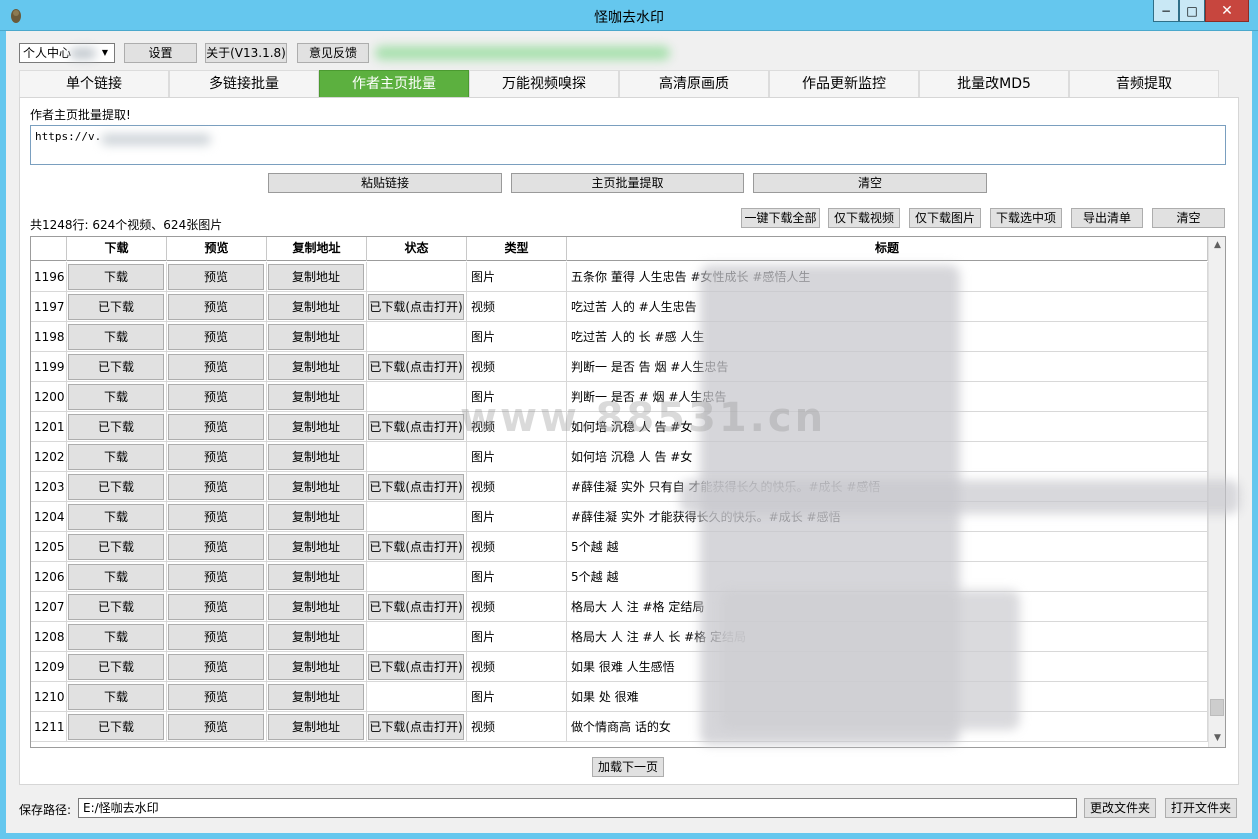 This screenshot has height=839, width=1258. Describe the element at coordinates (870, 183) in the screenshot. I see `clear-url-button: 清空` at that location.